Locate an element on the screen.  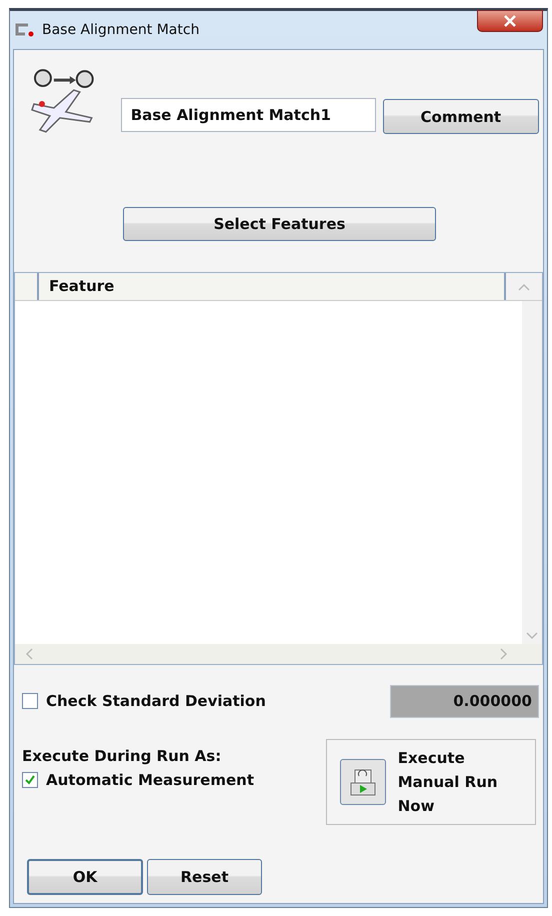
check-standard-deviation-label: Check Standard Deviation is located at coordinates (156, 701).